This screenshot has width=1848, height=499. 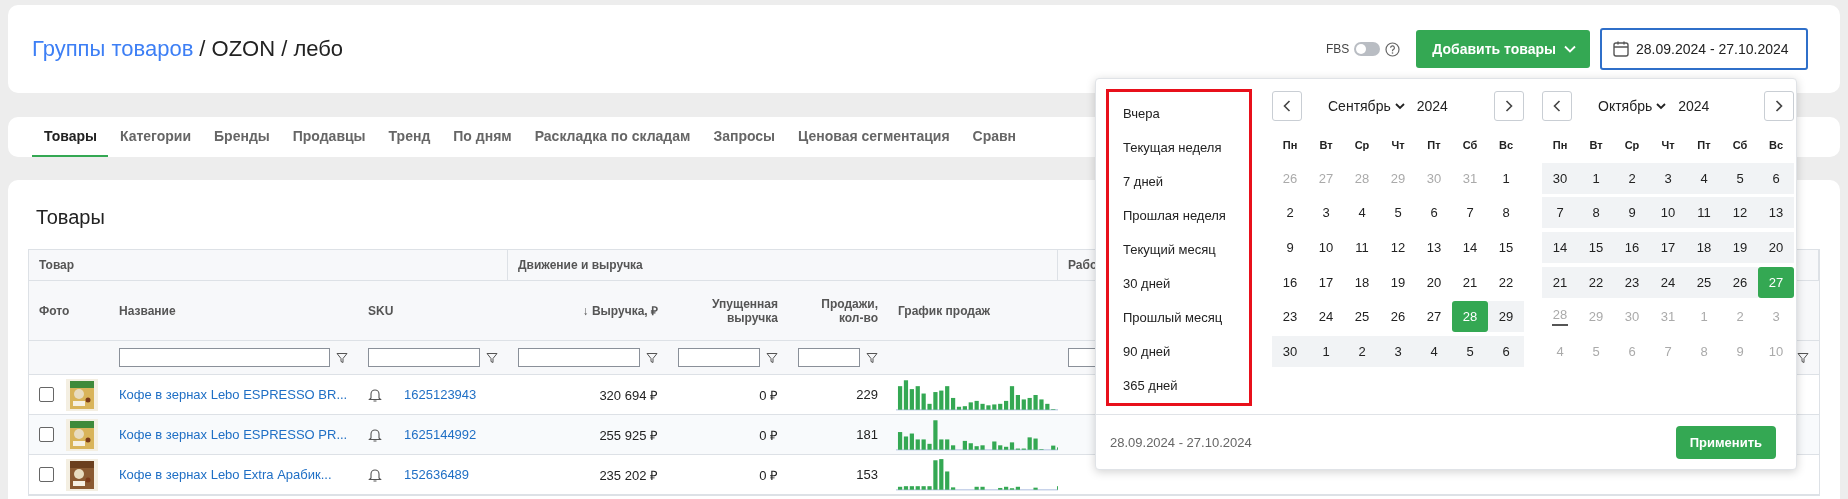 I want to click on tab: Категории, so click(x=155, y=137).